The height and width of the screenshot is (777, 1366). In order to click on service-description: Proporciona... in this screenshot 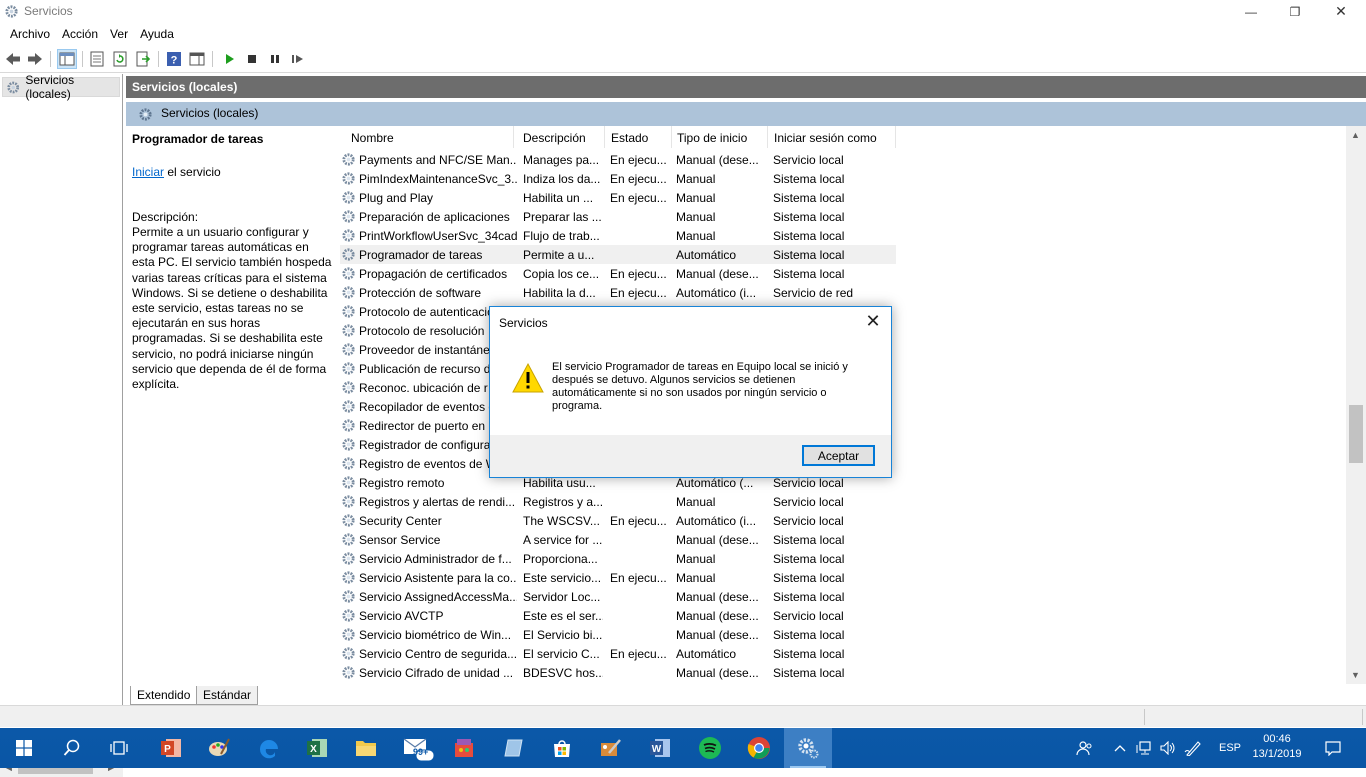, I will do `click(560, 559)`.